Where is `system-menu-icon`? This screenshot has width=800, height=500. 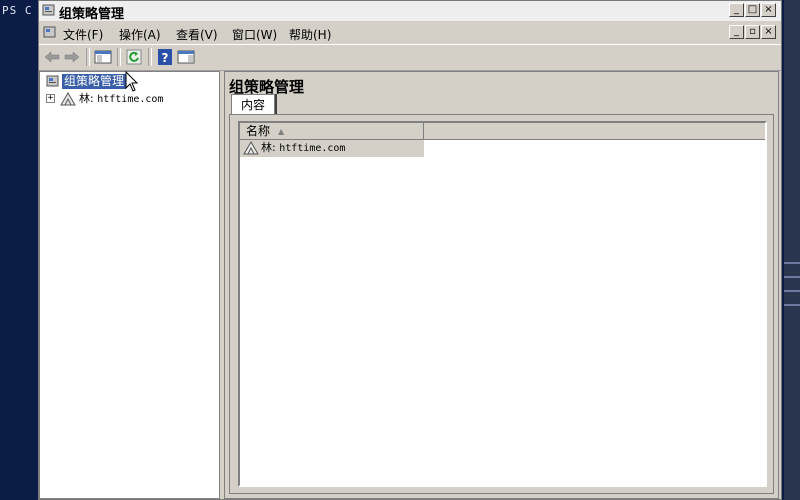 system-menu-icon is located at coordinates (50, 32).